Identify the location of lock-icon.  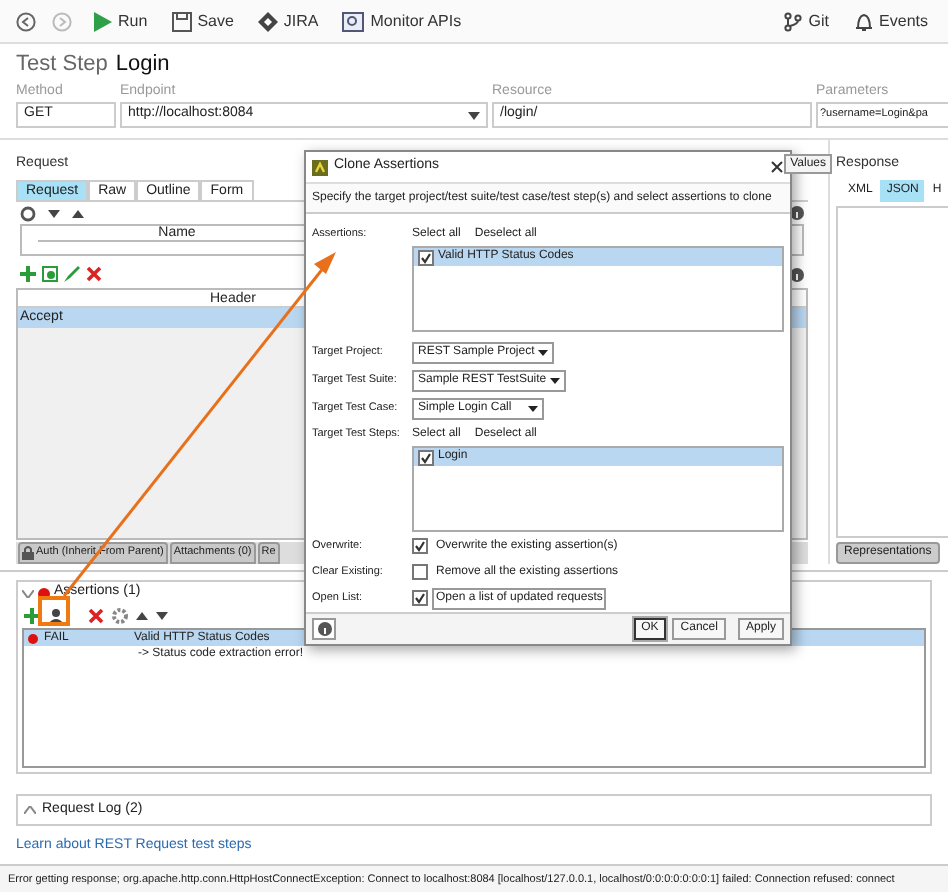
(28, 553).